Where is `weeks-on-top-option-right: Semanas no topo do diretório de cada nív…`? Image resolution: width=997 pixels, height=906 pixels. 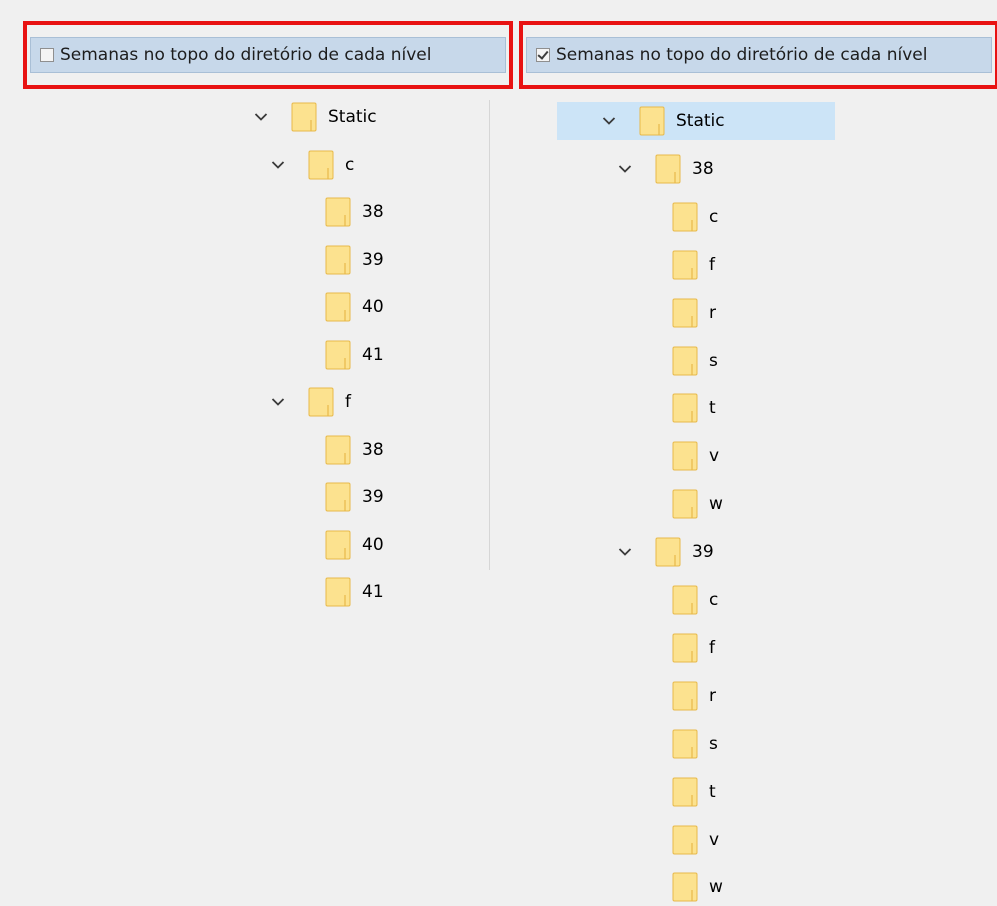 weeks-on-top-option-right: Semanas no topo do diretório de cada nív… is located at coordinates (759, 55).